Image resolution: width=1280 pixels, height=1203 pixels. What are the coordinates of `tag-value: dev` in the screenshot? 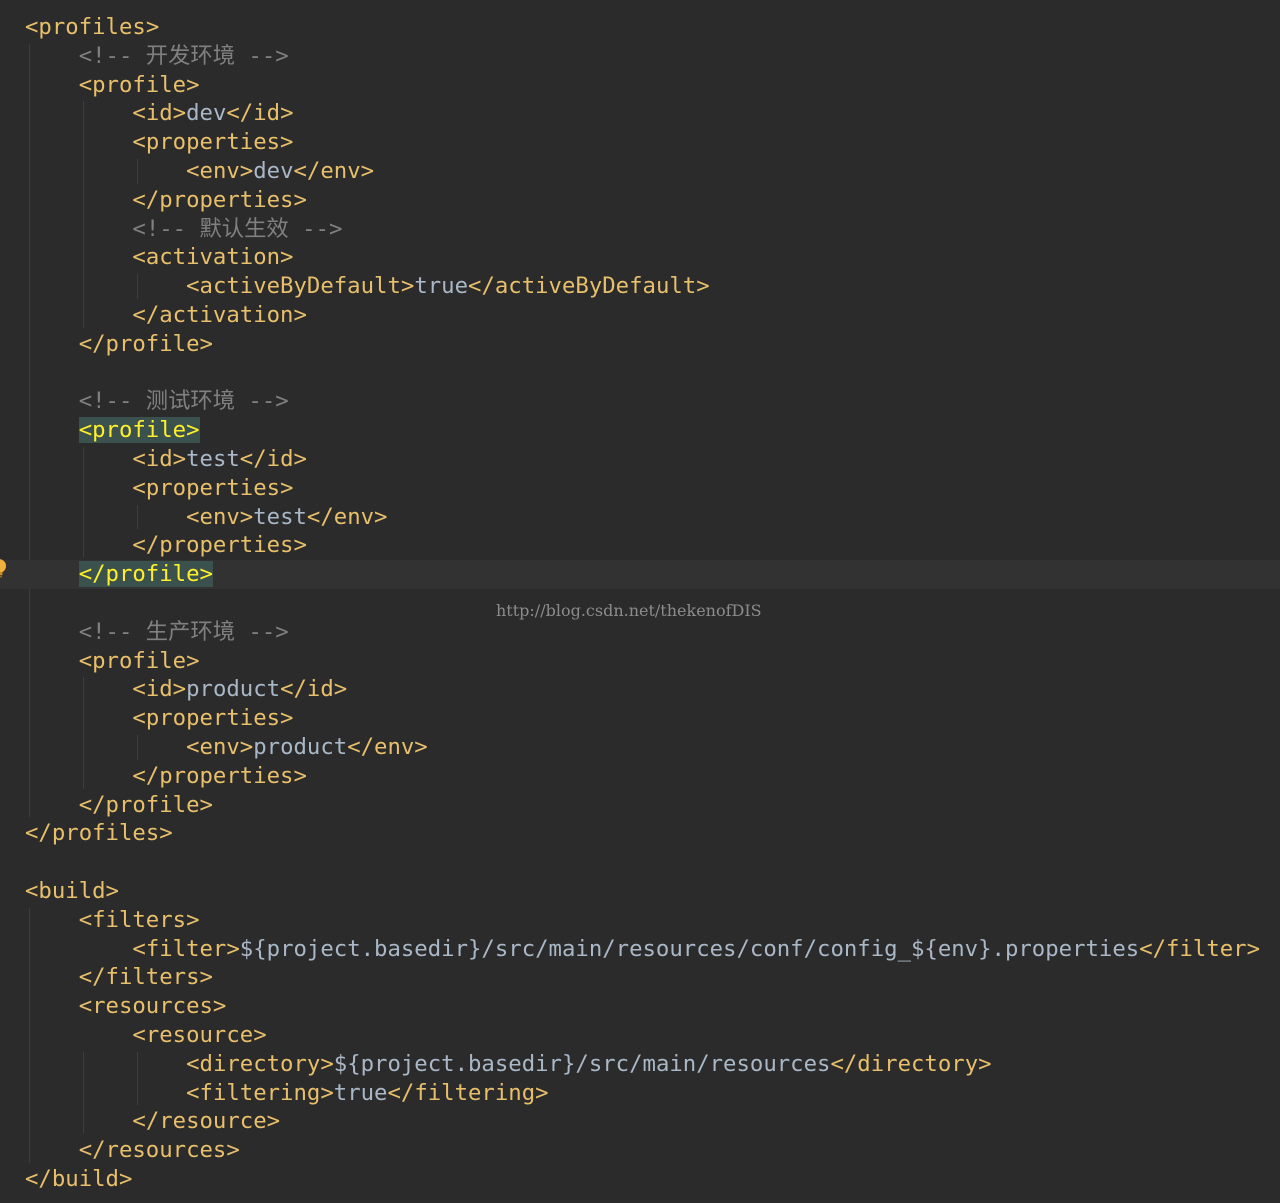 It's located at (206, 113).